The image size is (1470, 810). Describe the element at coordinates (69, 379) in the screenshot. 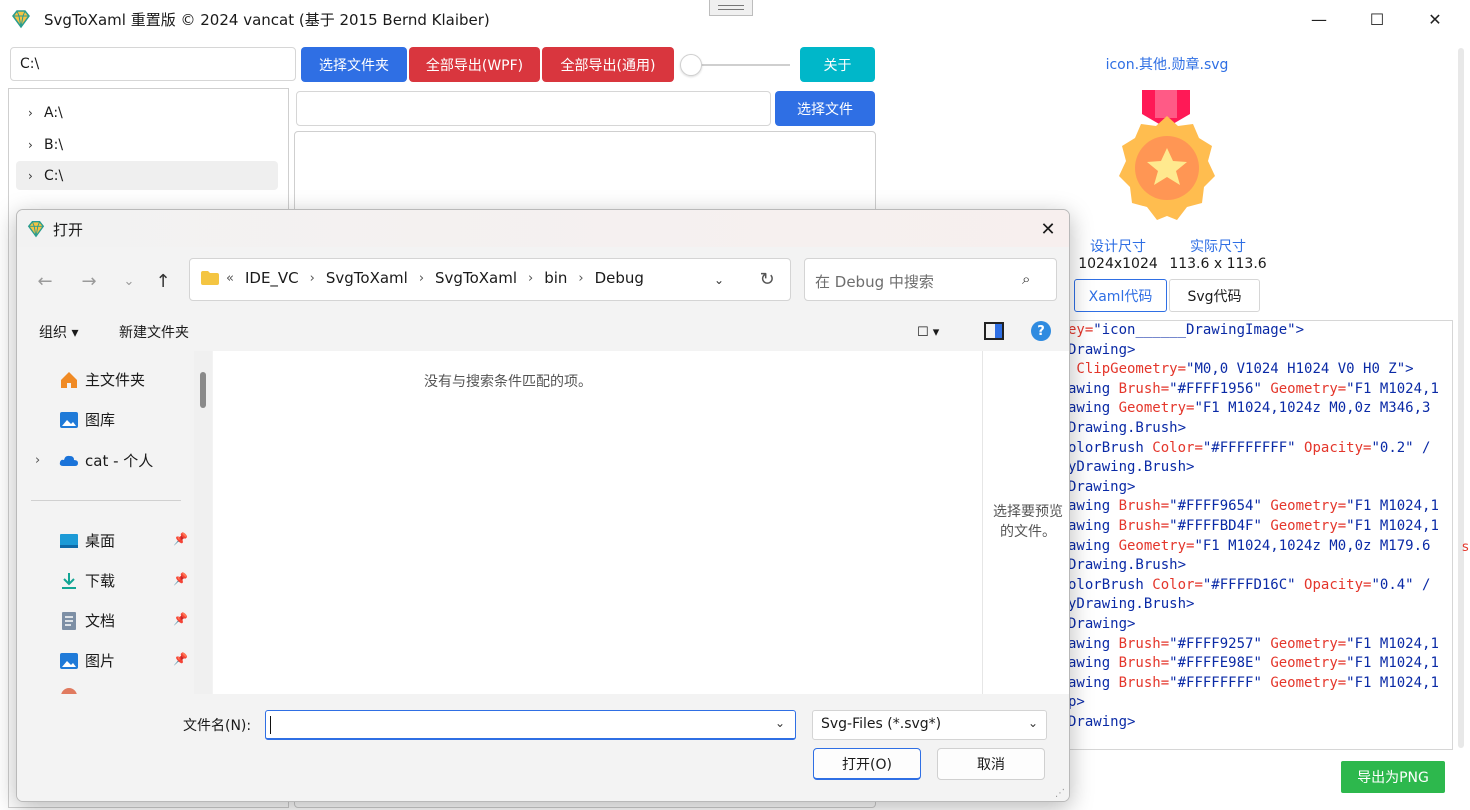

I see `home-icon` at that location.